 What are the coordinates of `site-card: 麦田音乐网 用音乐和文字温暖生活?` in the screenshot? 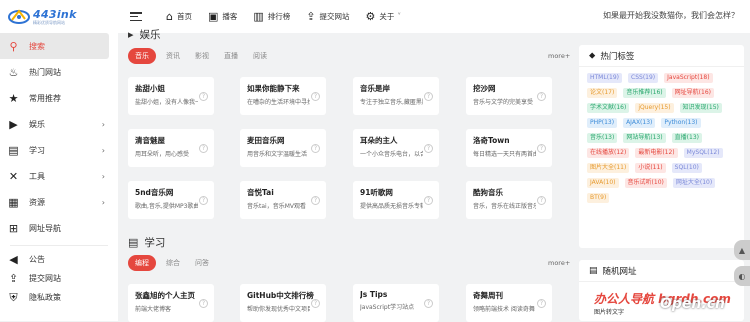 It's located at (283, 148).